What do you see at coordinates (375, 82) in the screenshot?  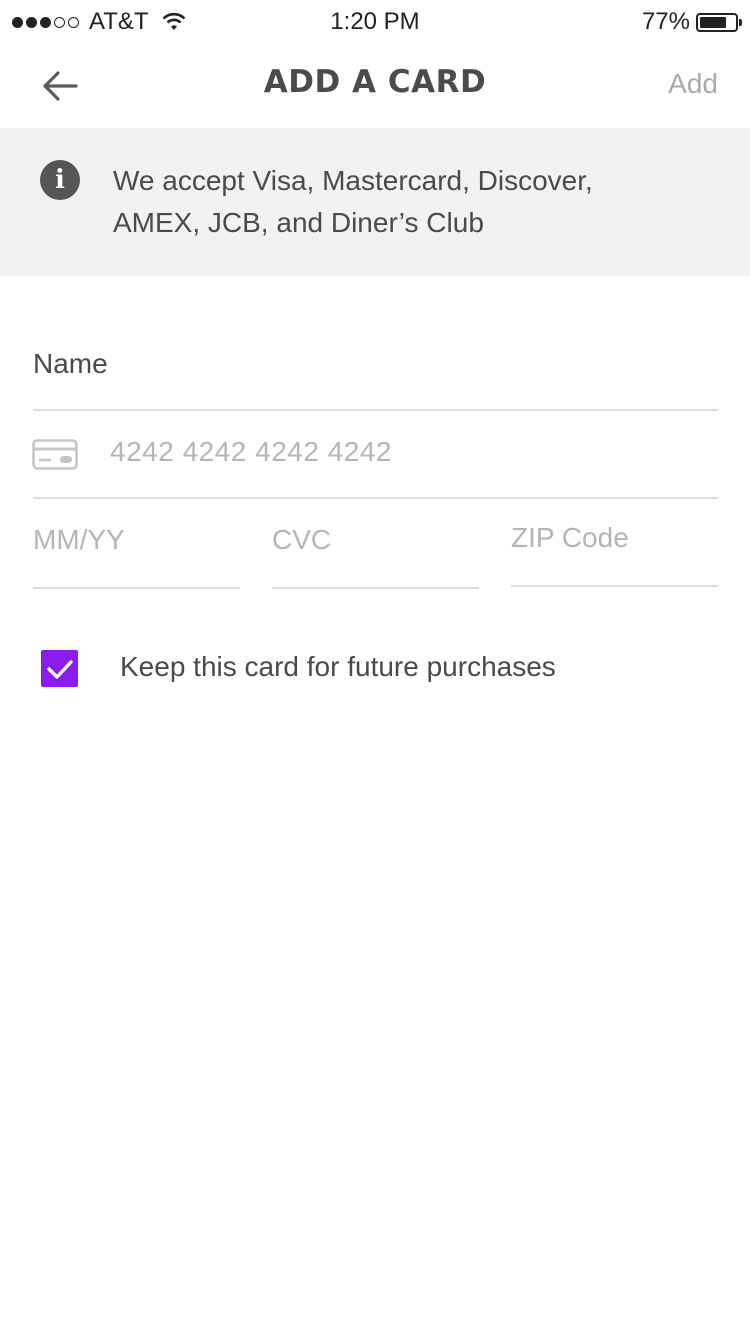 I see `page-title: ADD A CARD` at bounding box center [375, 82].